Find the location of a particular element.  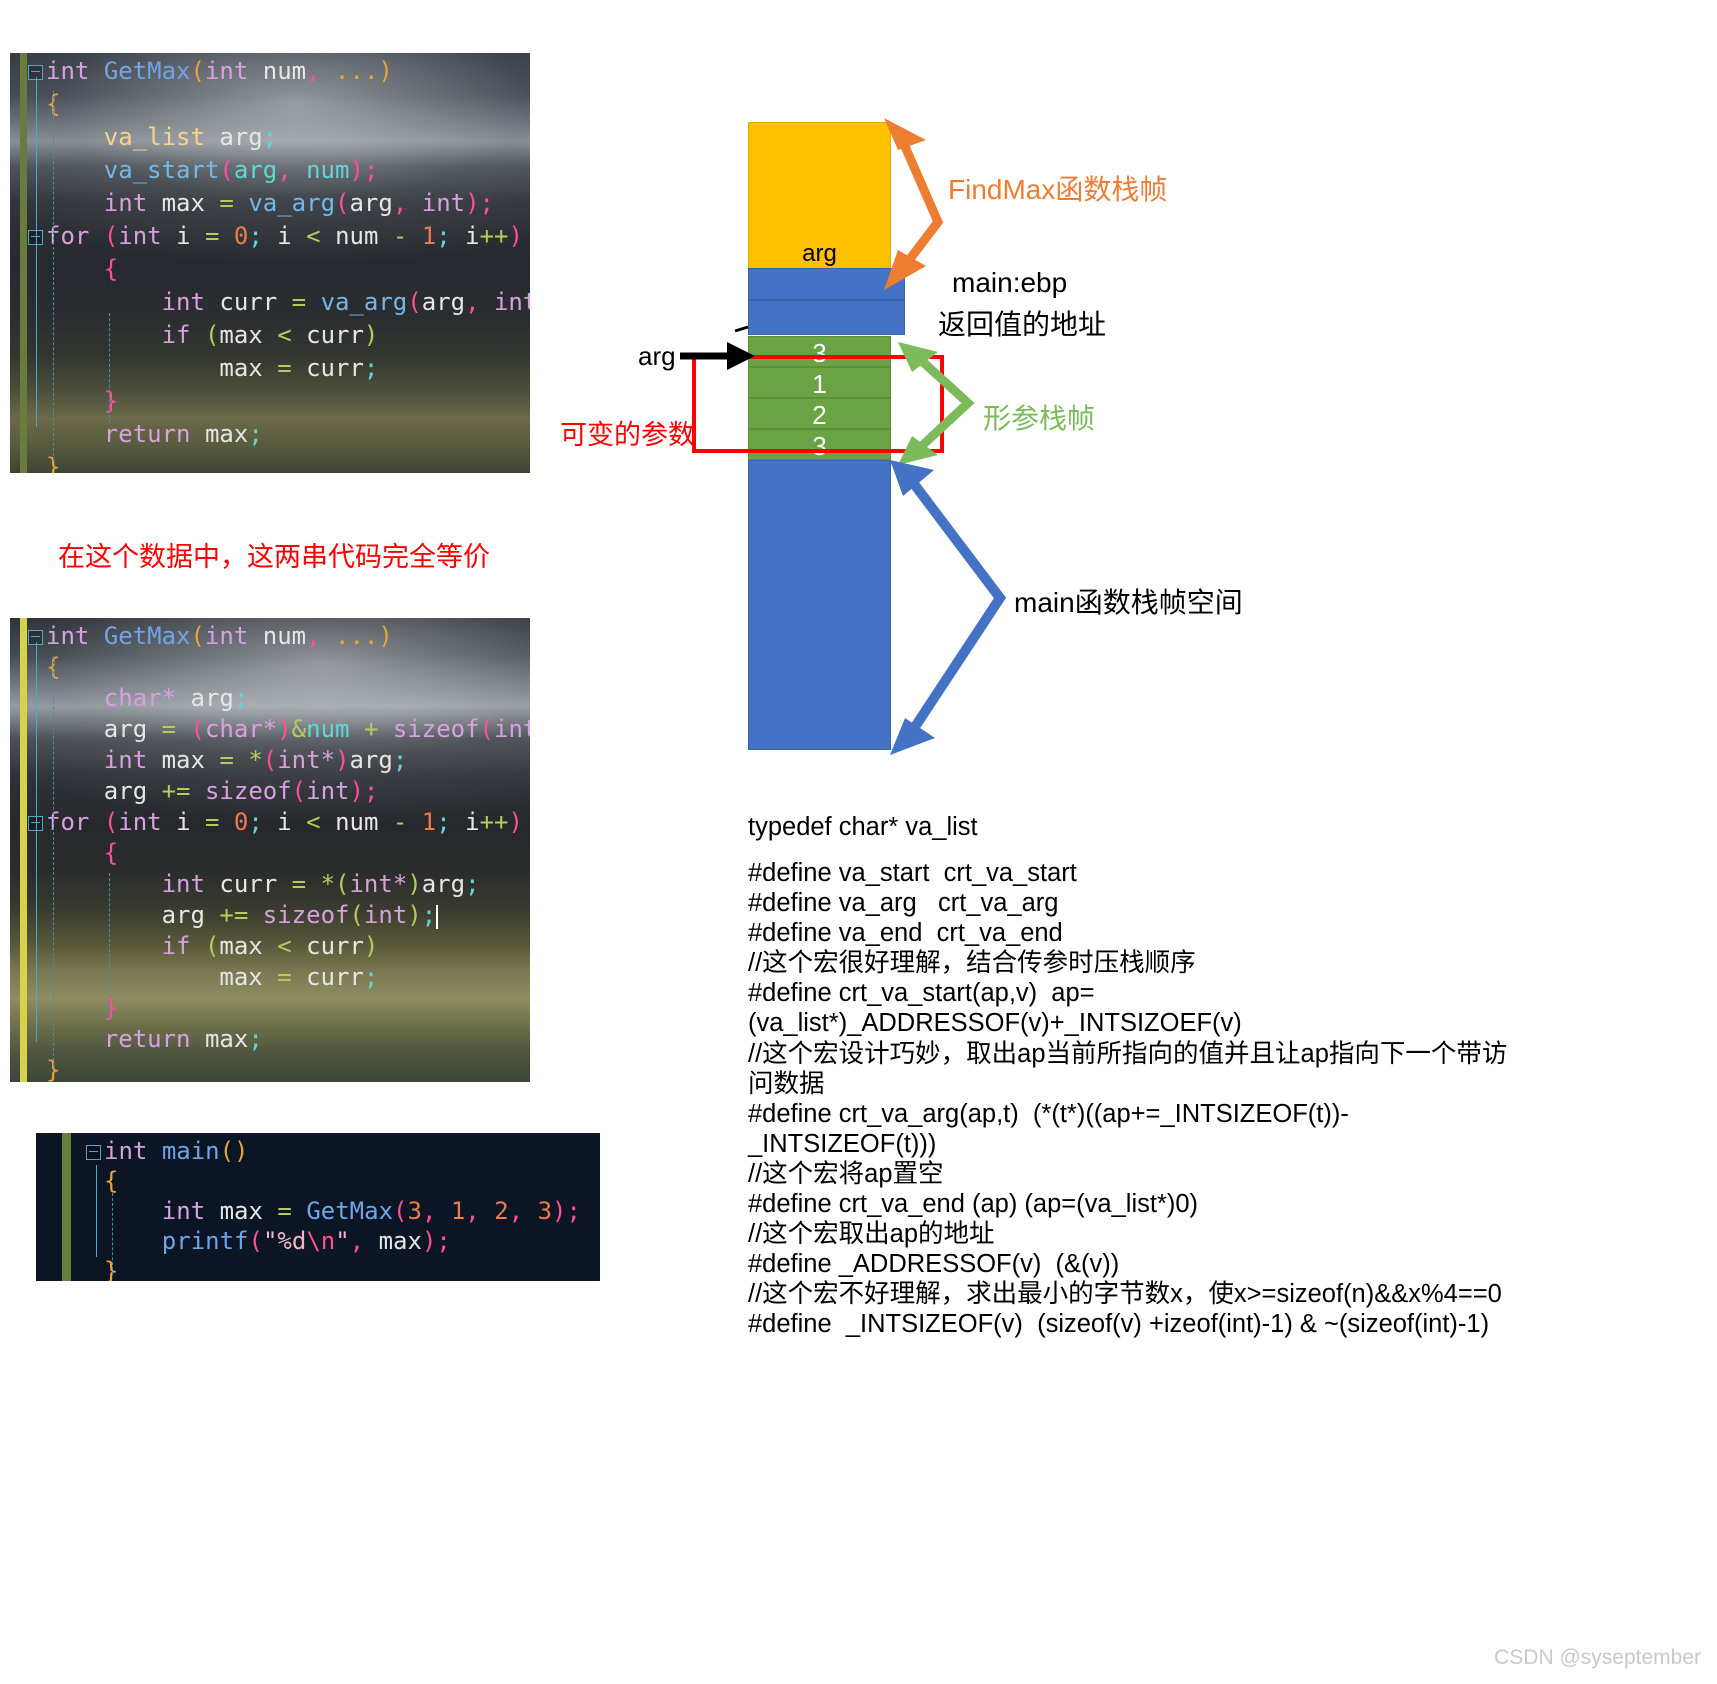

macro-line: //这个宏将ap置空 is located at coordinates (846, 1173).